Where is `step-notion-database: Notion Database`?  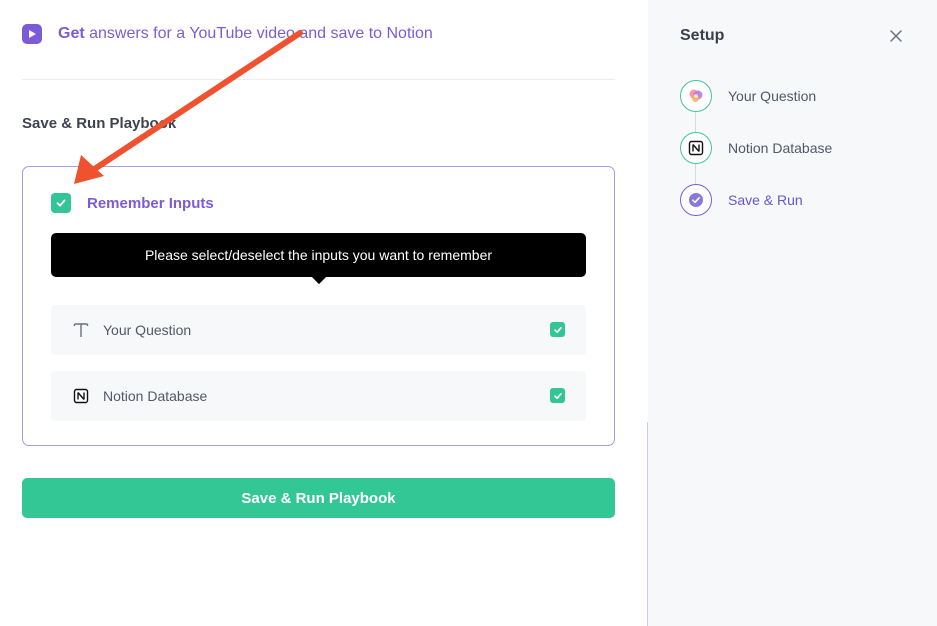 step-notion-database: Notion Database is located at coordinates (756, 148).